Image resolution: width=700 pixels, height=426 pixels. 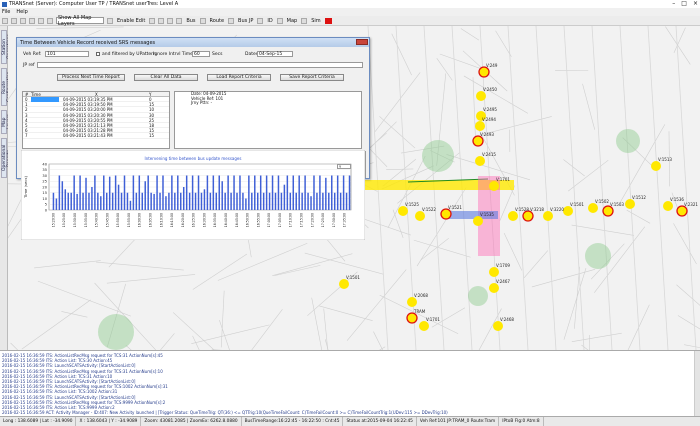 I want to click on zoom-out-icon, so click(x=14, y=20).